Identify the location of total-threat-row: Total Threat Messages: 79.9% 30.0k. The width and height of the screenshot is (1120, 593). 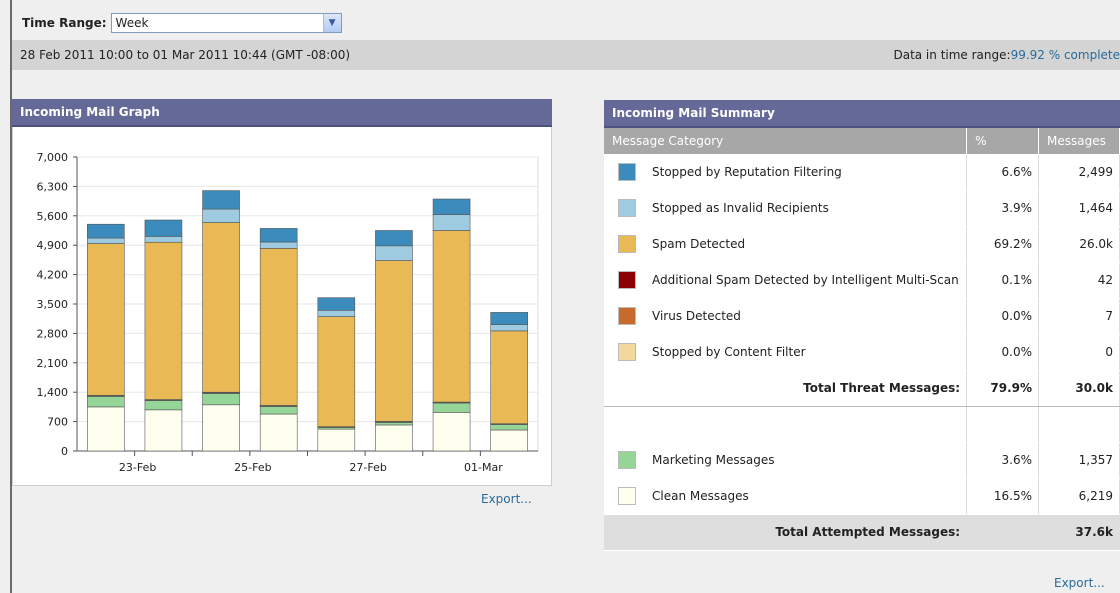
(862, 388).